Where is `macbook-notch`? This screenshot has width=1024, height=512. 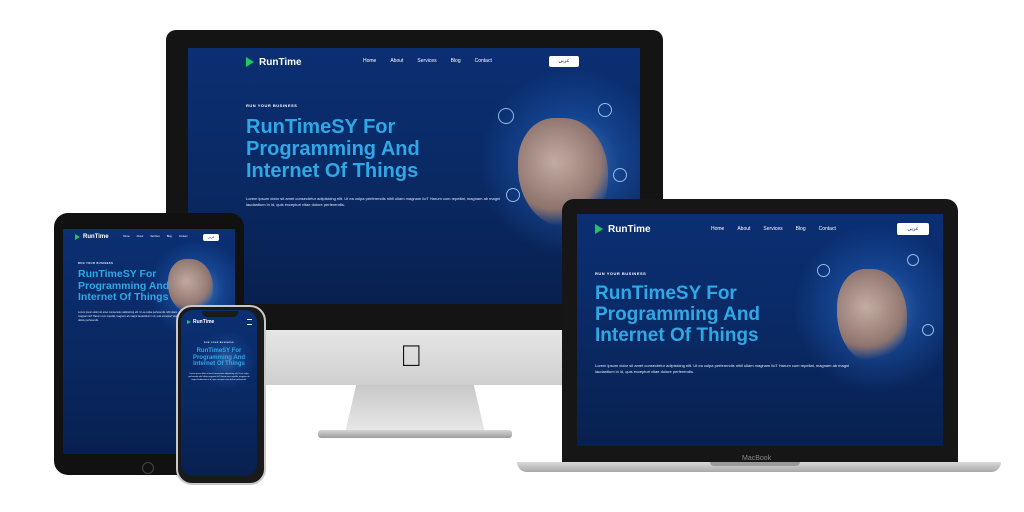
macbook-notch is located at coordinates (755, 464).